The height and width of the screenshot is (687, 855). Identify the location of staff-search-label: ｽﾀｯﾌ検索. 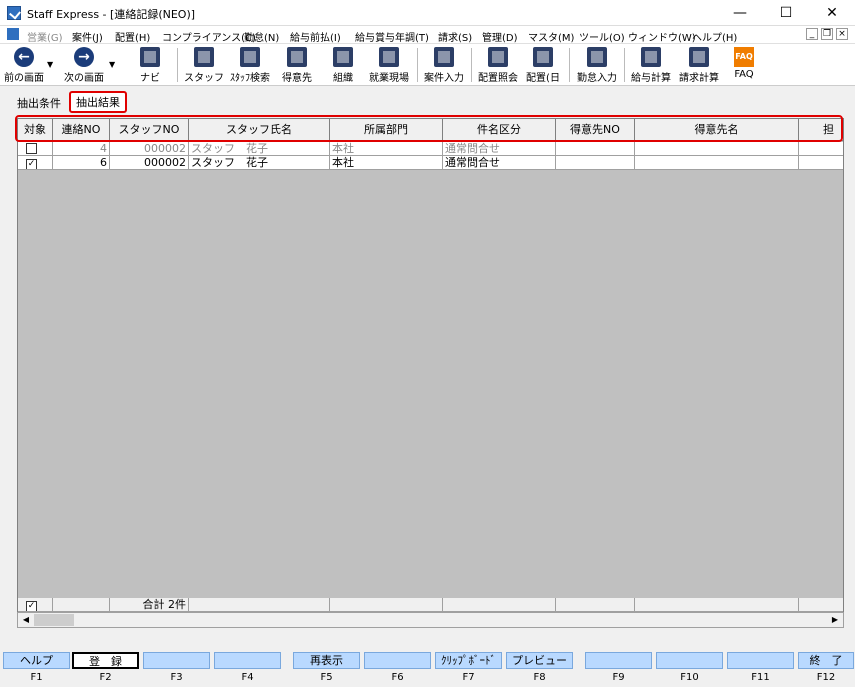
(250, 78).